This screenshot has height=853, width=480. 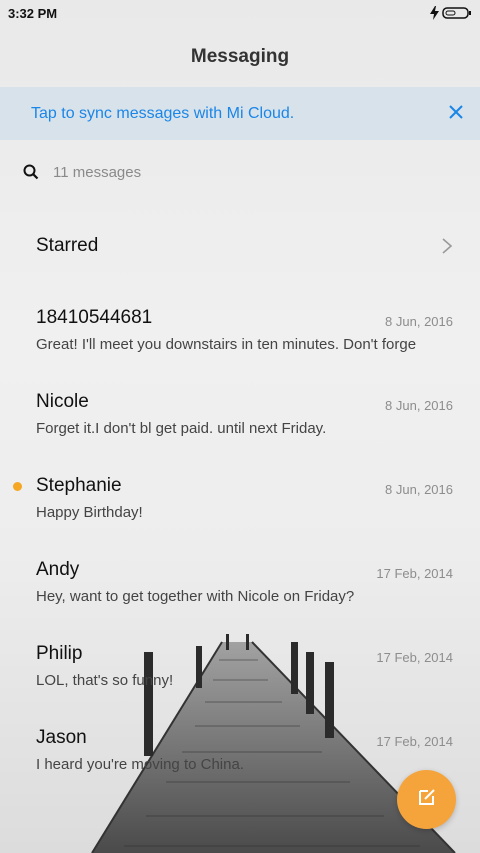 I want to click on conversation-name: Stephanie, so click(x=79, y=485).